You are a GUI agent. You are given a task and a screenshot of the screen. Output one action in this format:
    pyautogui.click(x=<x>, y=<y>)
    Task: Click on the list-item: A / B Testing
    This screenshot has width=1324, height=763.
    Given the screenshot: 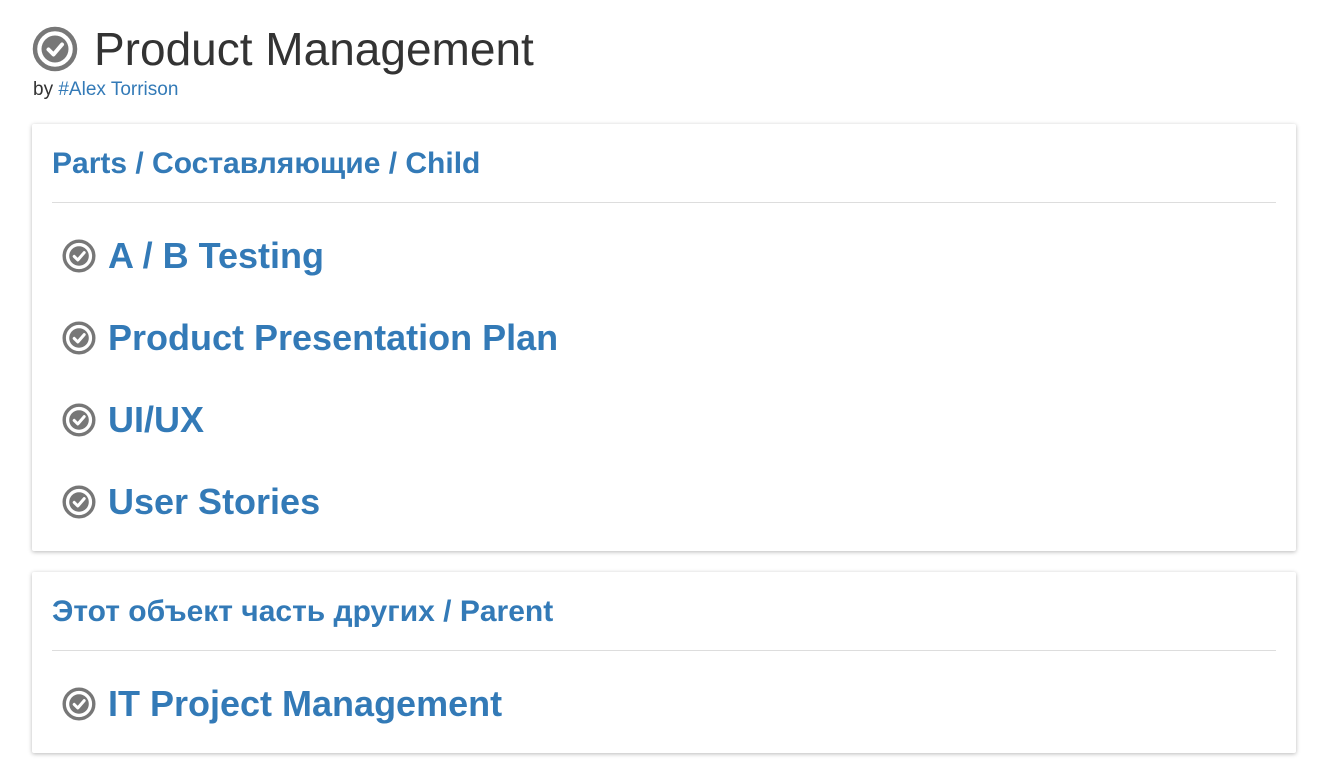 What is the action you would take?
    pyautogui.click(x=193, y=256)
    